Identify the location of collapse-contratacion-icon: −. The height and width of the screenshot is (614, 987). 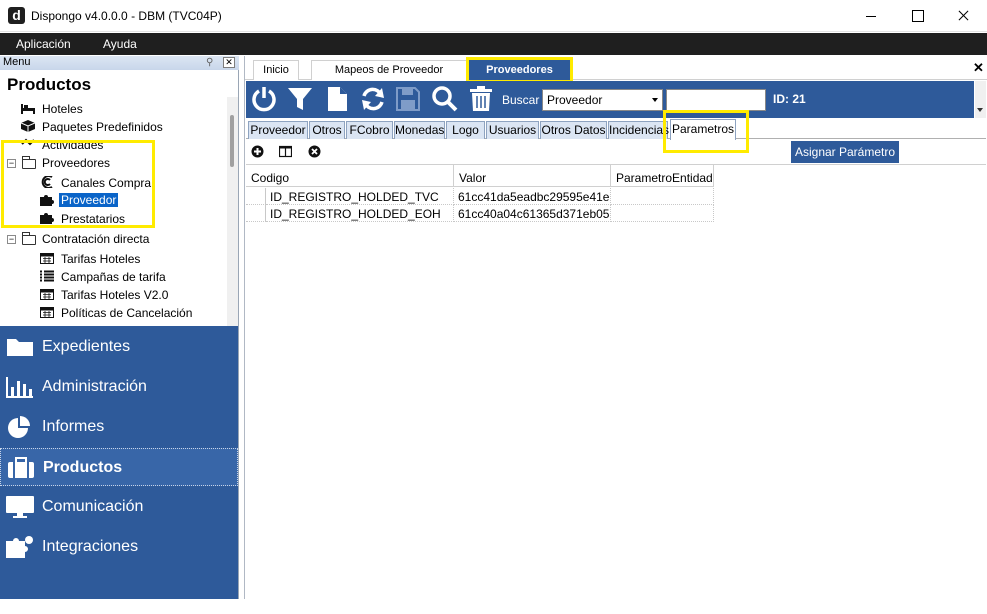
(11, 239).